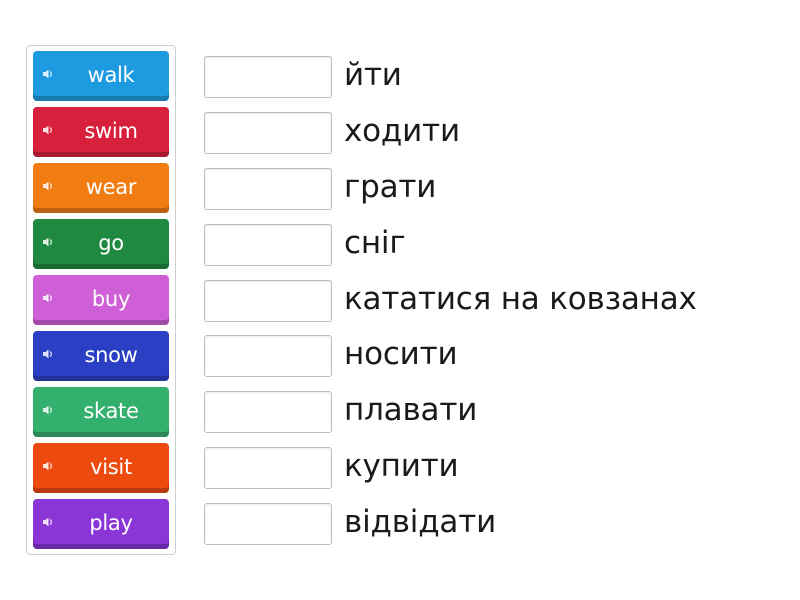 This screenshot has width=800, height=600. I want to click on word-tile: play, so click(101, 524).